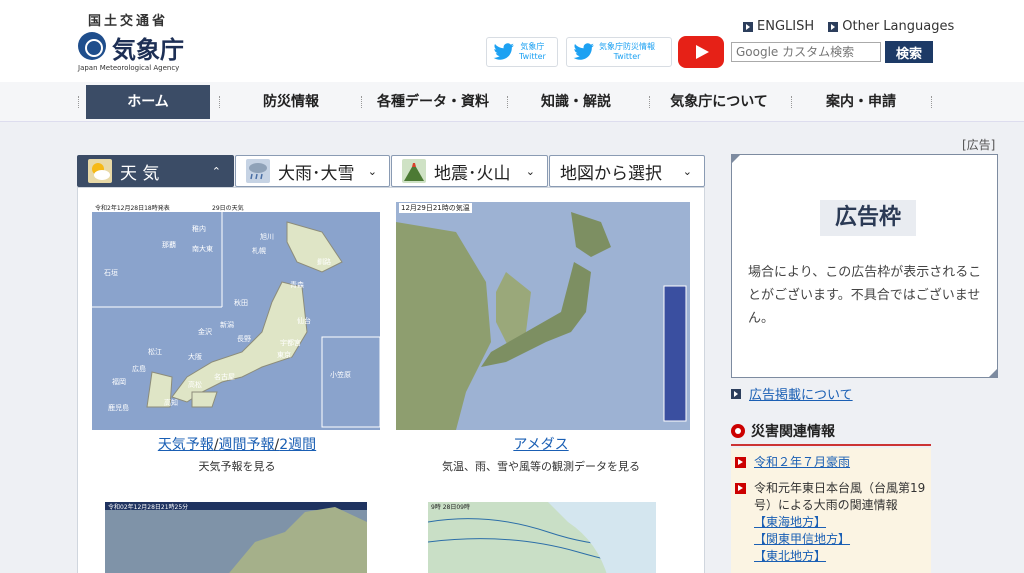 The image size is (1024, 573). What do you see at coordinates (169, 245) in the screenshot?
I see `map-city-label: 那覇` at bounding box center [169, 245].